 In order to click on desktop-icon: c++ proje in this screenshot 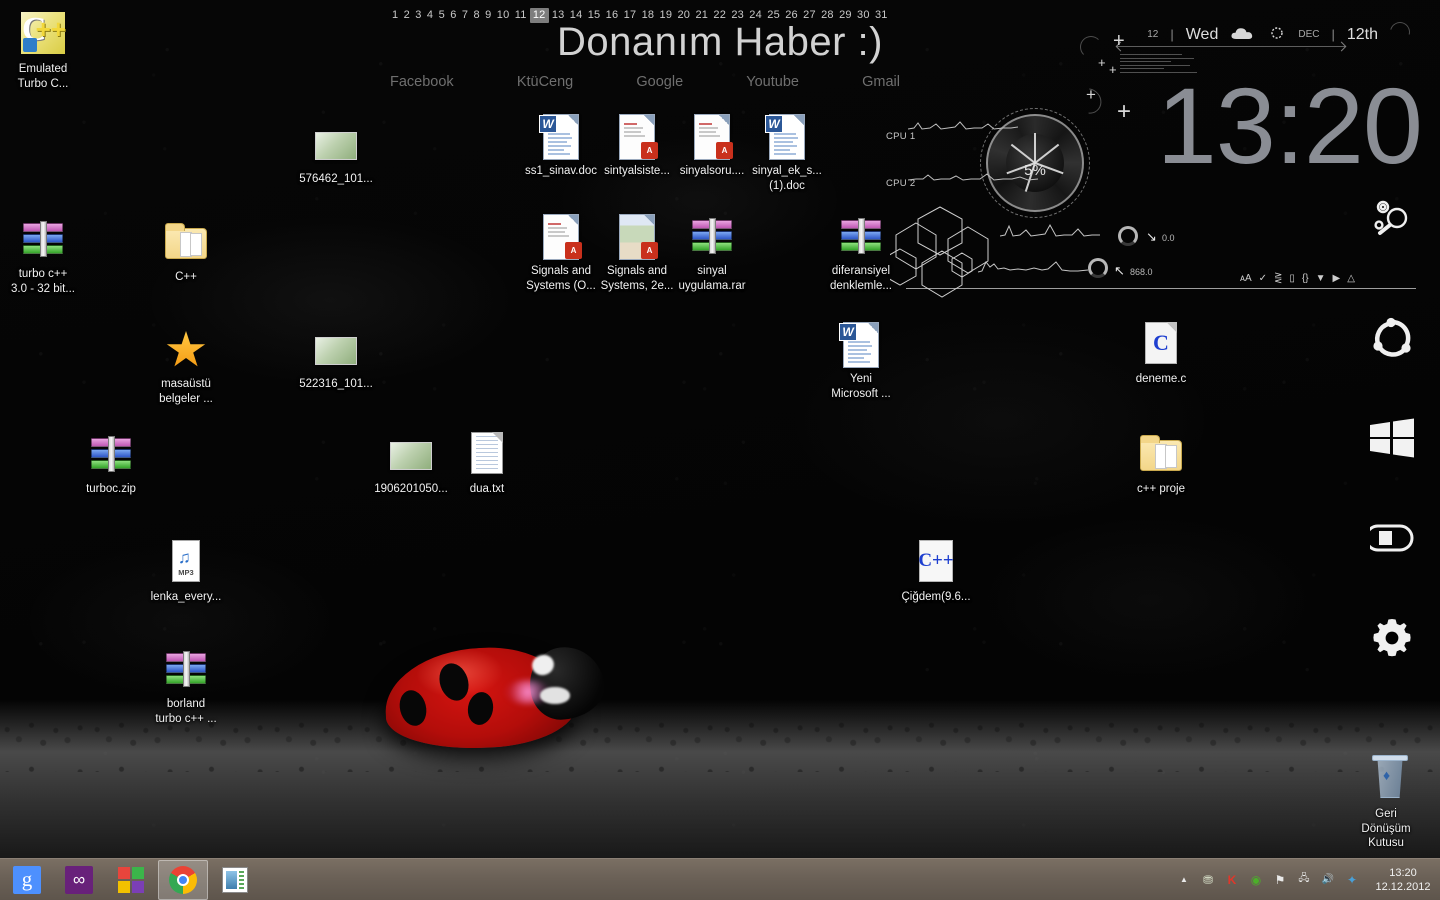, I will do `click(1161, 463)`.